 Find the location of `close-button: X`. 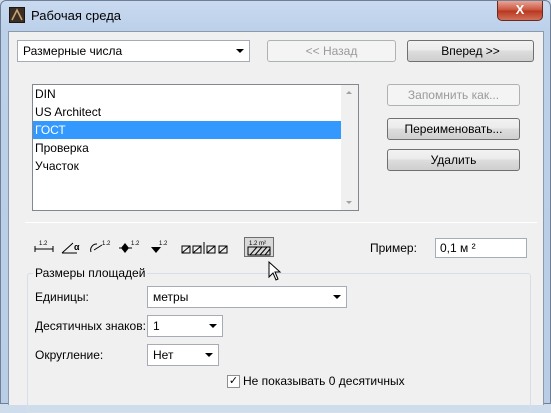

close-button: X is located at coordinates (520, 11).